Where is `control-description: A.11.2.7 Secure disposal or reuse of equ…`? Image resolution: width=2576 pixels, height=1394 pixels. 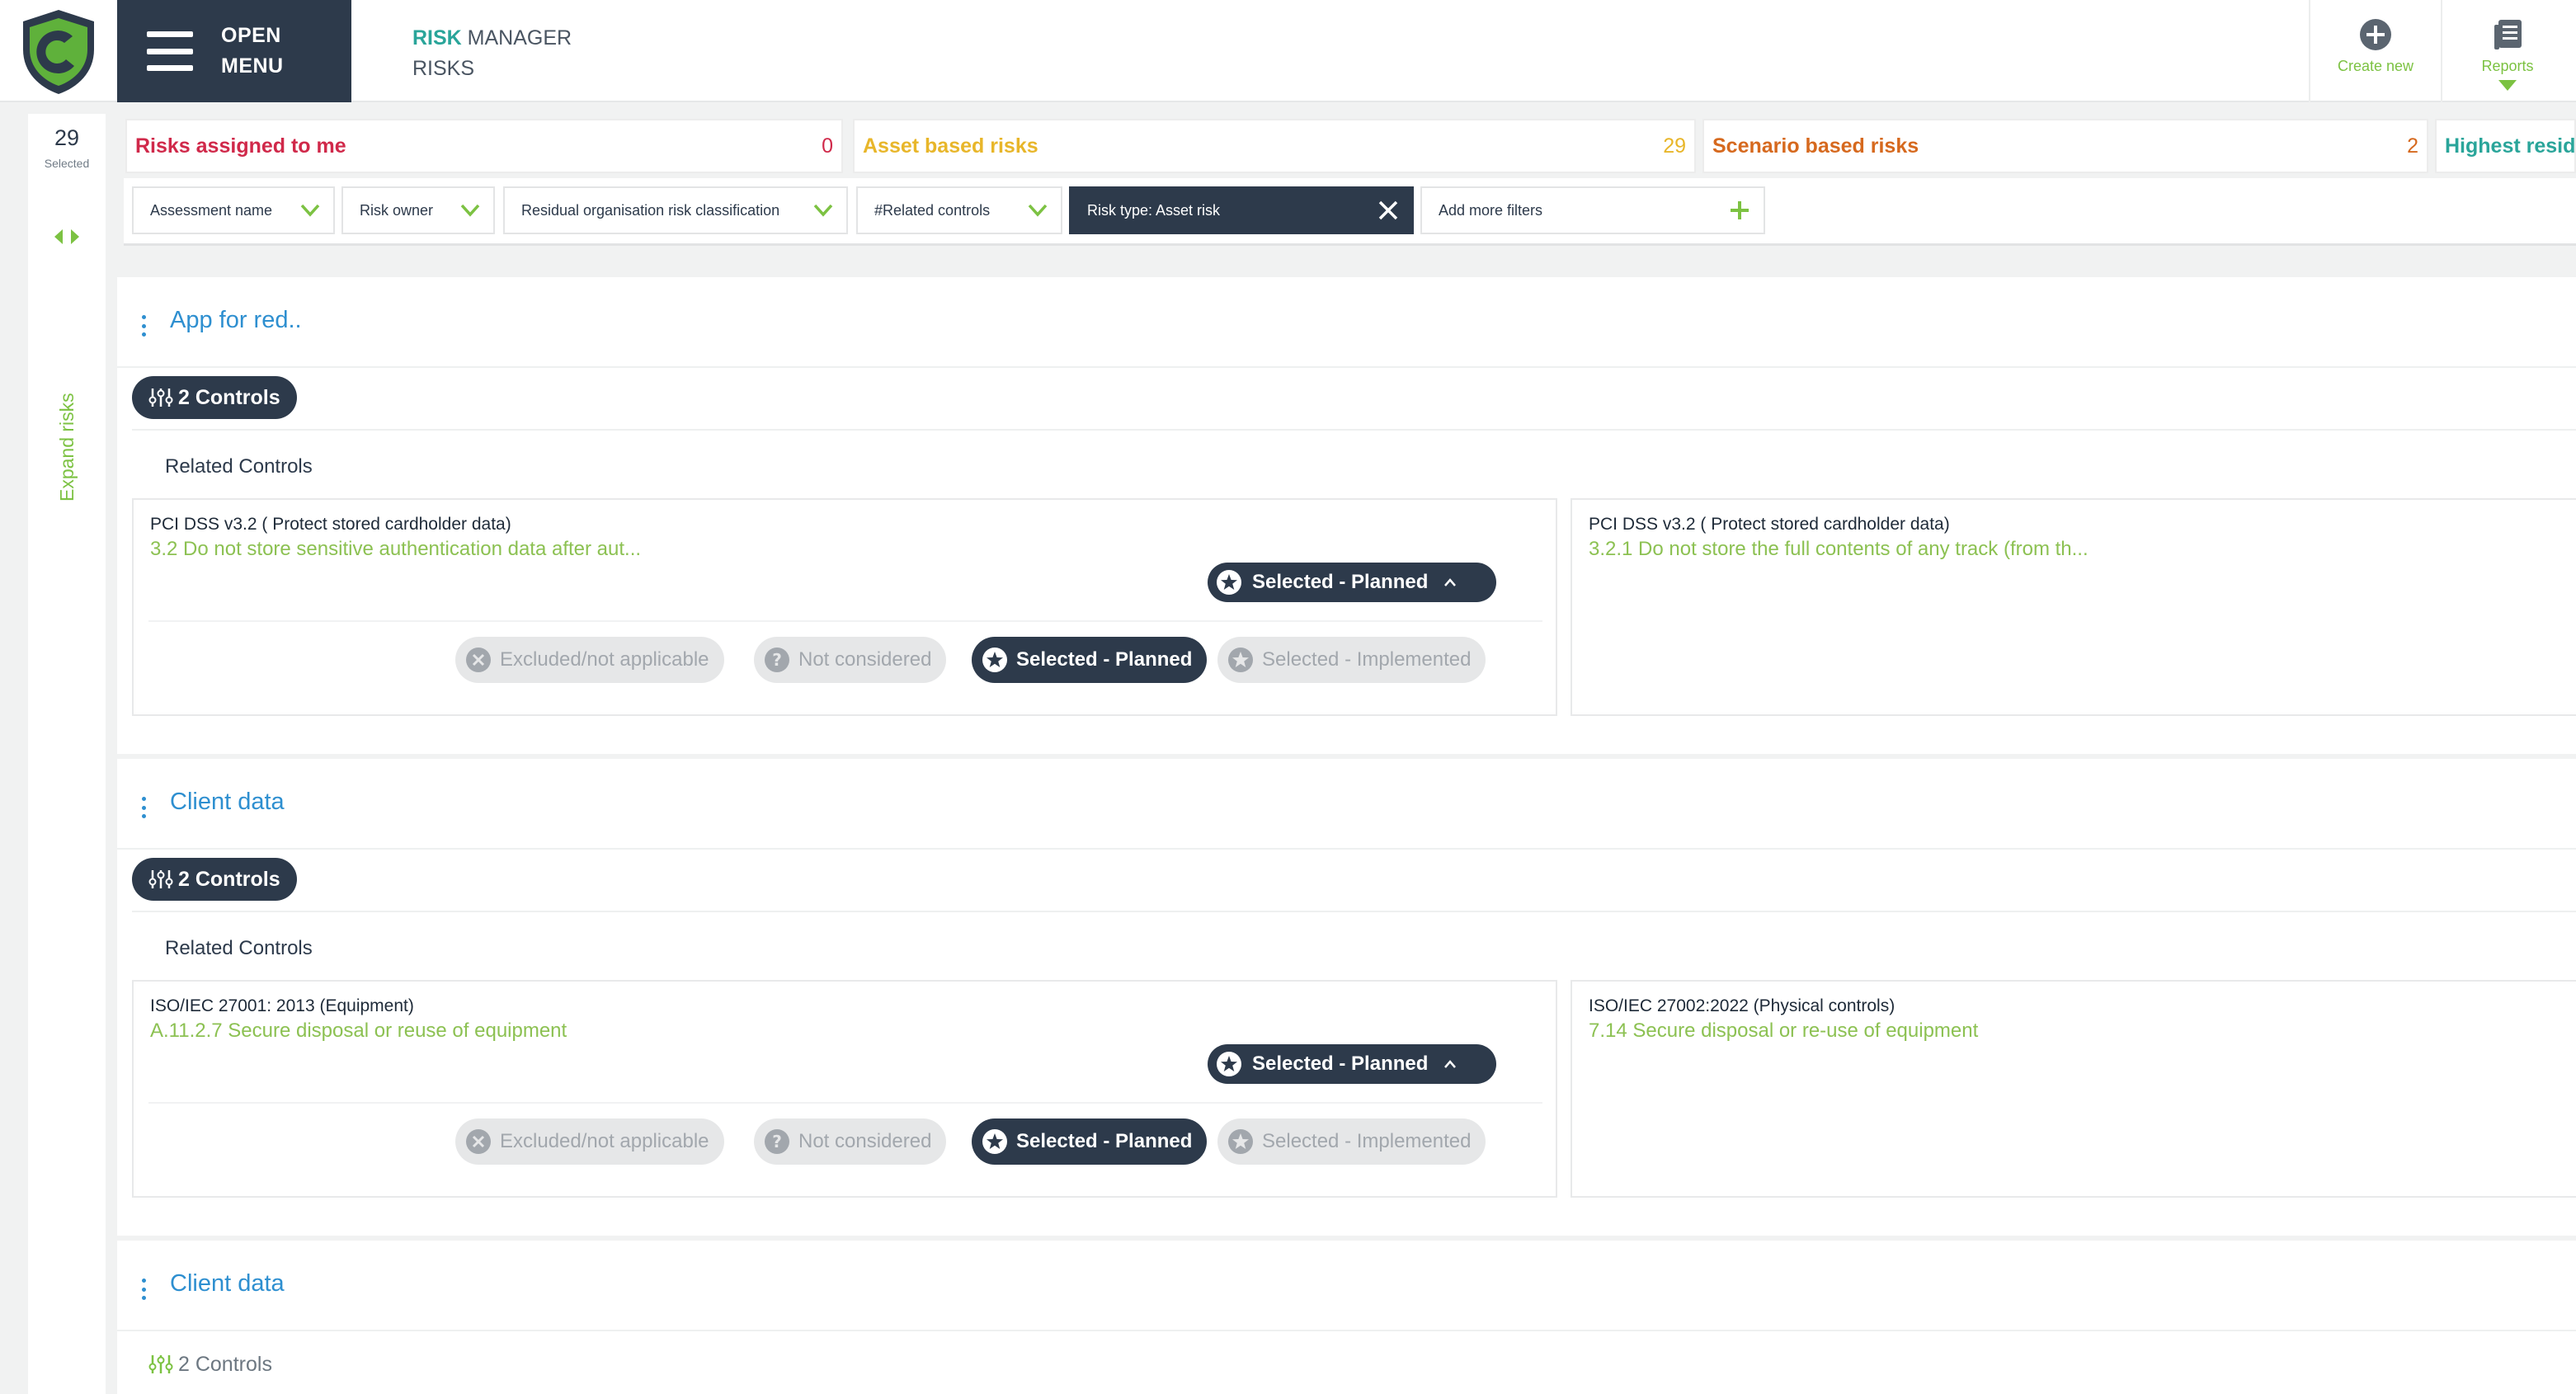 control-description: A.11.2.7 Secure disposal or reuse of equ… is located at coordinates (358, 1031).